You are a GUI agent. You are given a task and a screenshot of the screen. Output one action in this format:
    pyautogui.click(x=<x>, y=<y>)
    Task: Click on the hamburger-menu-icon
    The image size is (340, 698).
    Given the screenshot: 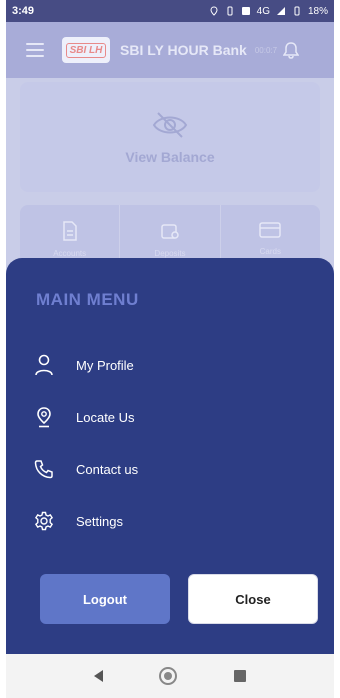 What is the action you would take?
    pyautogui.click(x=35, y=50)
    